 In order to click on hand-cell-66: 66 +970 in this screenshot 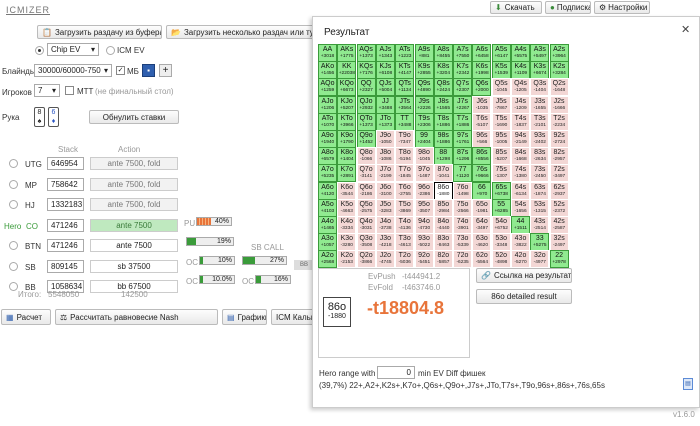, I will do `click(482, 190)`.